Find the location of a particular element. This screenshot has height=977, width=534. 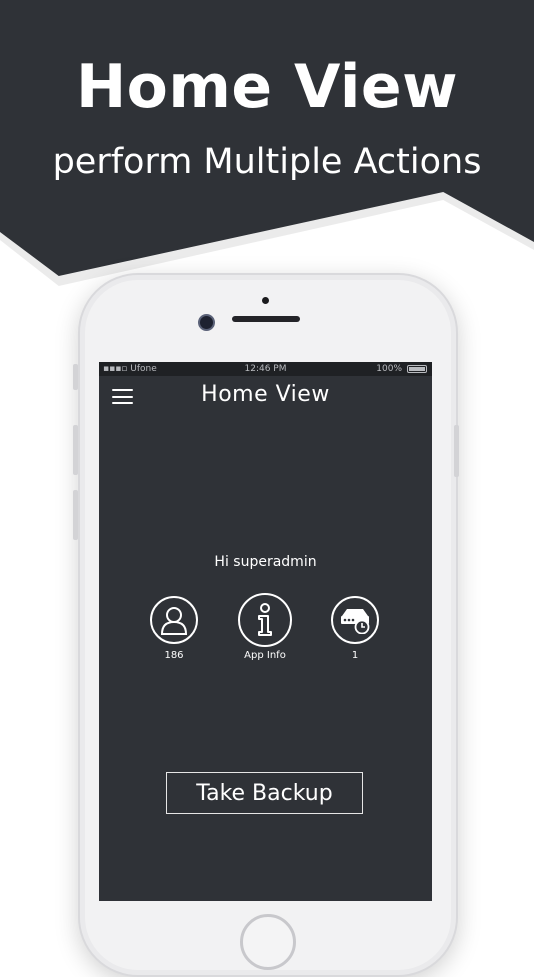

backups-count-label: 1 is located at coordinates (355, 655).